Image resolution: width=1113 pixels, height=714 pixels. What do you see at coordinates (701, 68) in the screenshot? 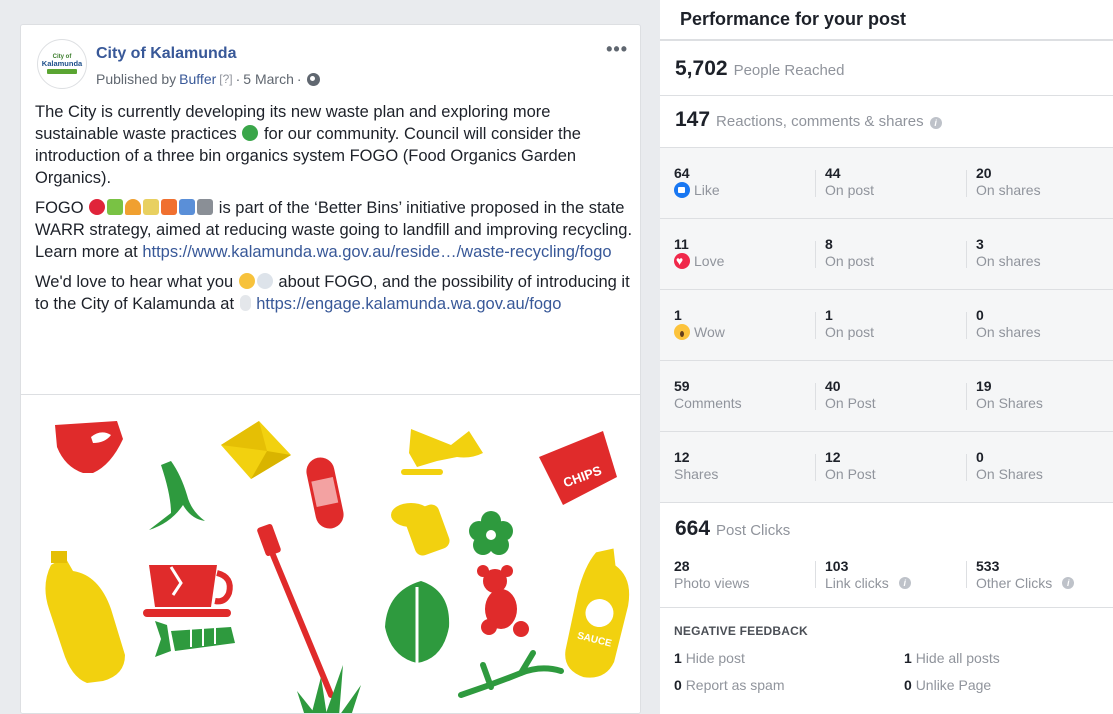
I see `people-reached-value: 5,702` at bounding box center [701, 68].